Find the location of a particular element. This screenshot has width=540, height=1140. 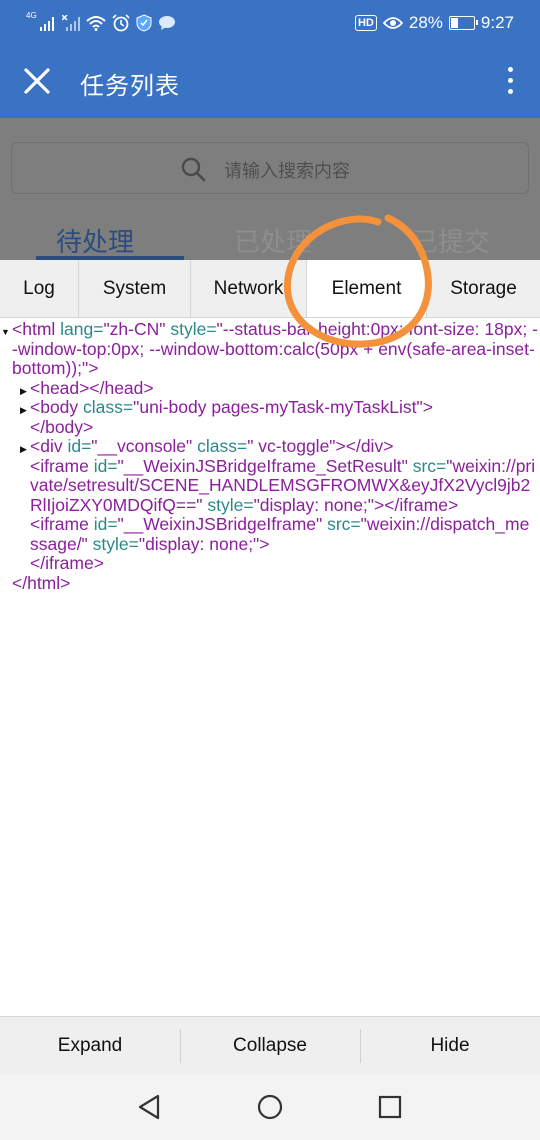

home-circle-icon is located at coordinates (270, 1107).